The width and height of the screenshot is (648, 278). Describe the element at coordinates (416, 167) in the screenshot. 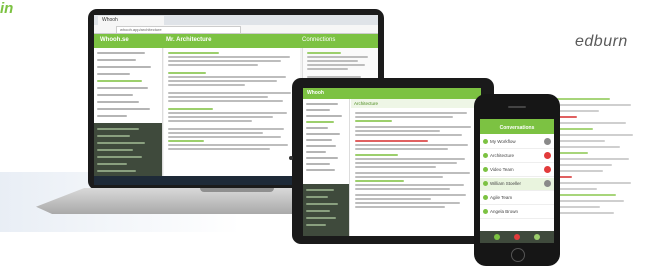

I see `tablet-message-pane` at that location.